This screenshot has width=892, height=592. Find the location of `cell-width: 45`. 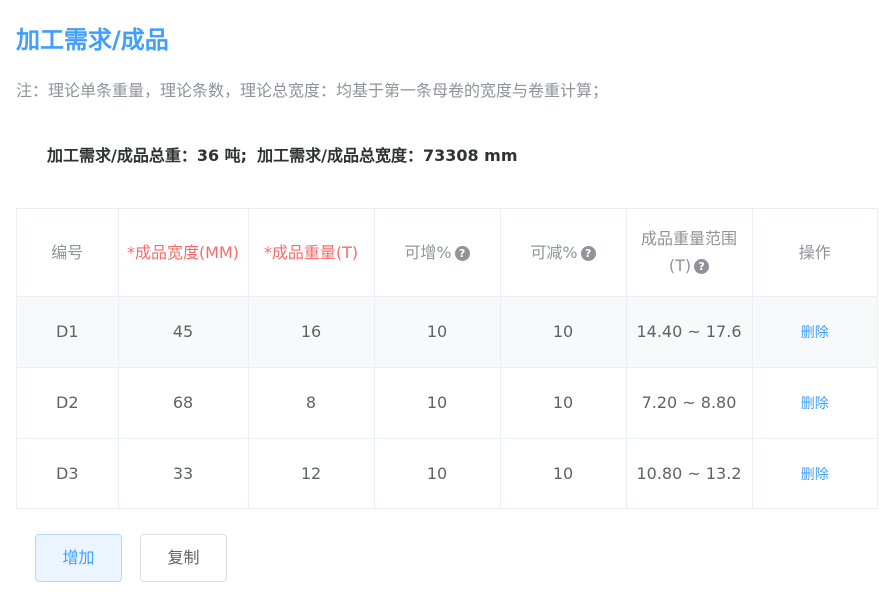

cell-width: 45 is located at coordinates (183, 332).